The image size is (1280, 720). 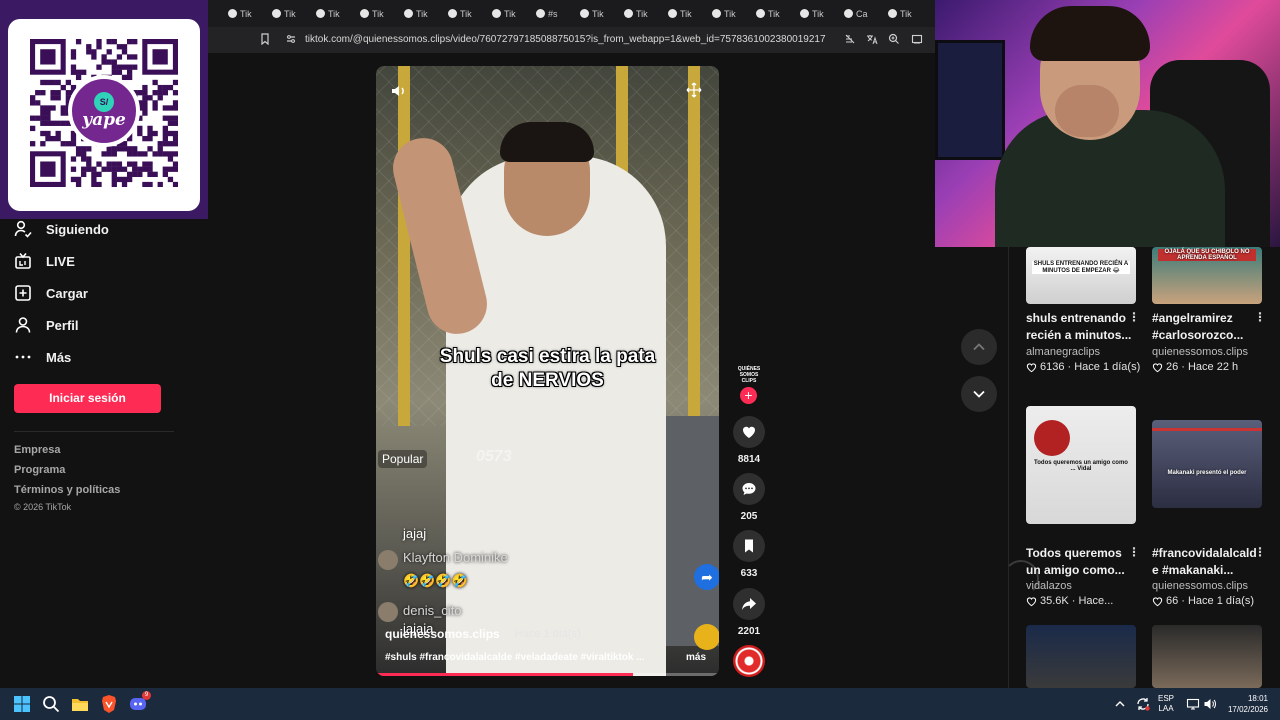 I want to click on sidebar-item-cargar: Cargar, so click(x=51, y=293).